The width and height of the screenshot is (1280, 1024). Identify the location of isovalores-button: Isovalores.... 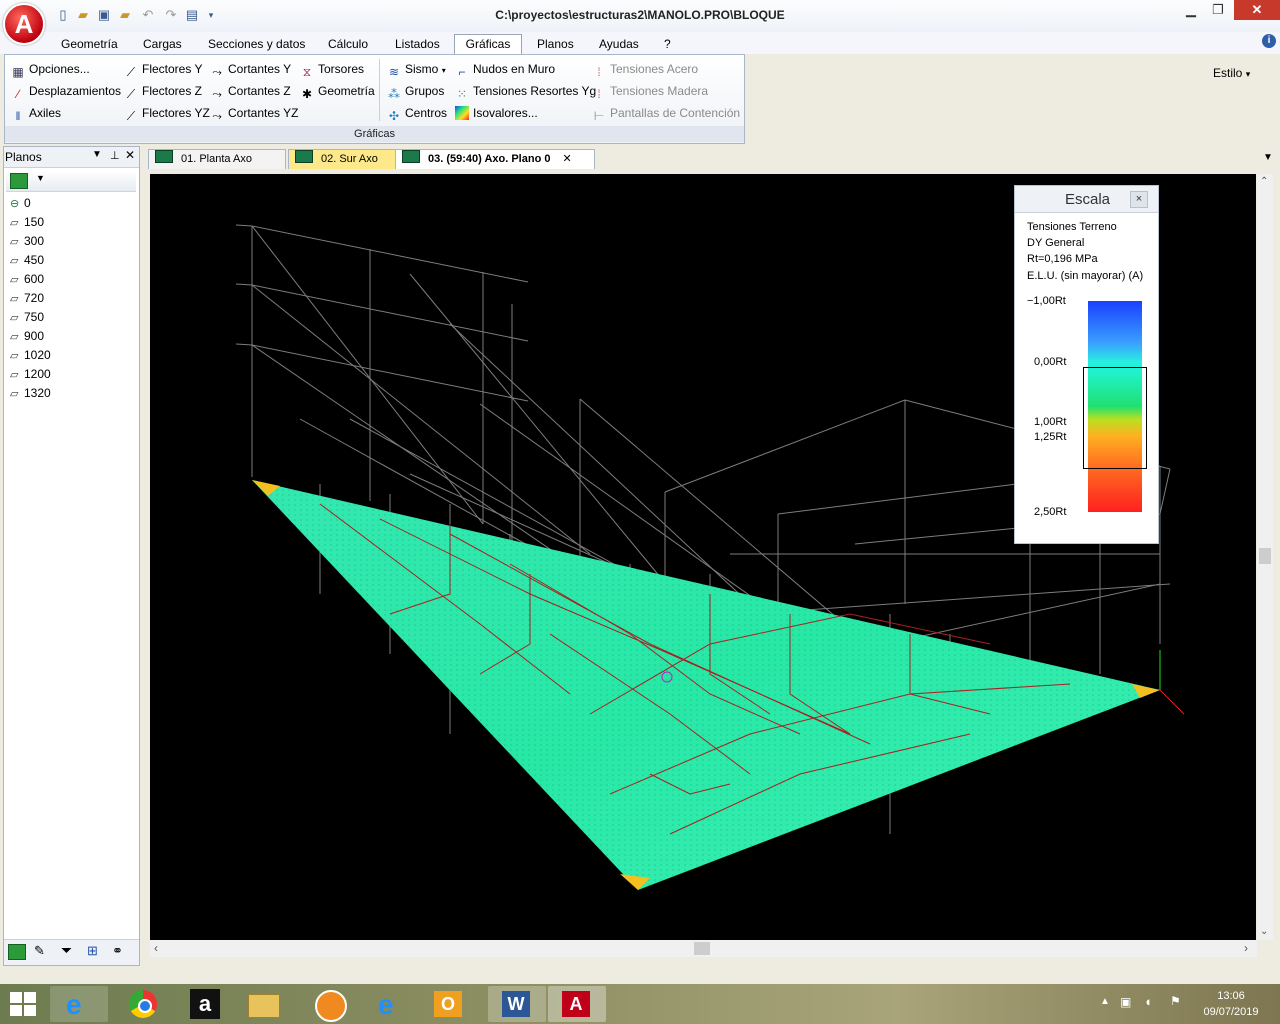
(496, 113).